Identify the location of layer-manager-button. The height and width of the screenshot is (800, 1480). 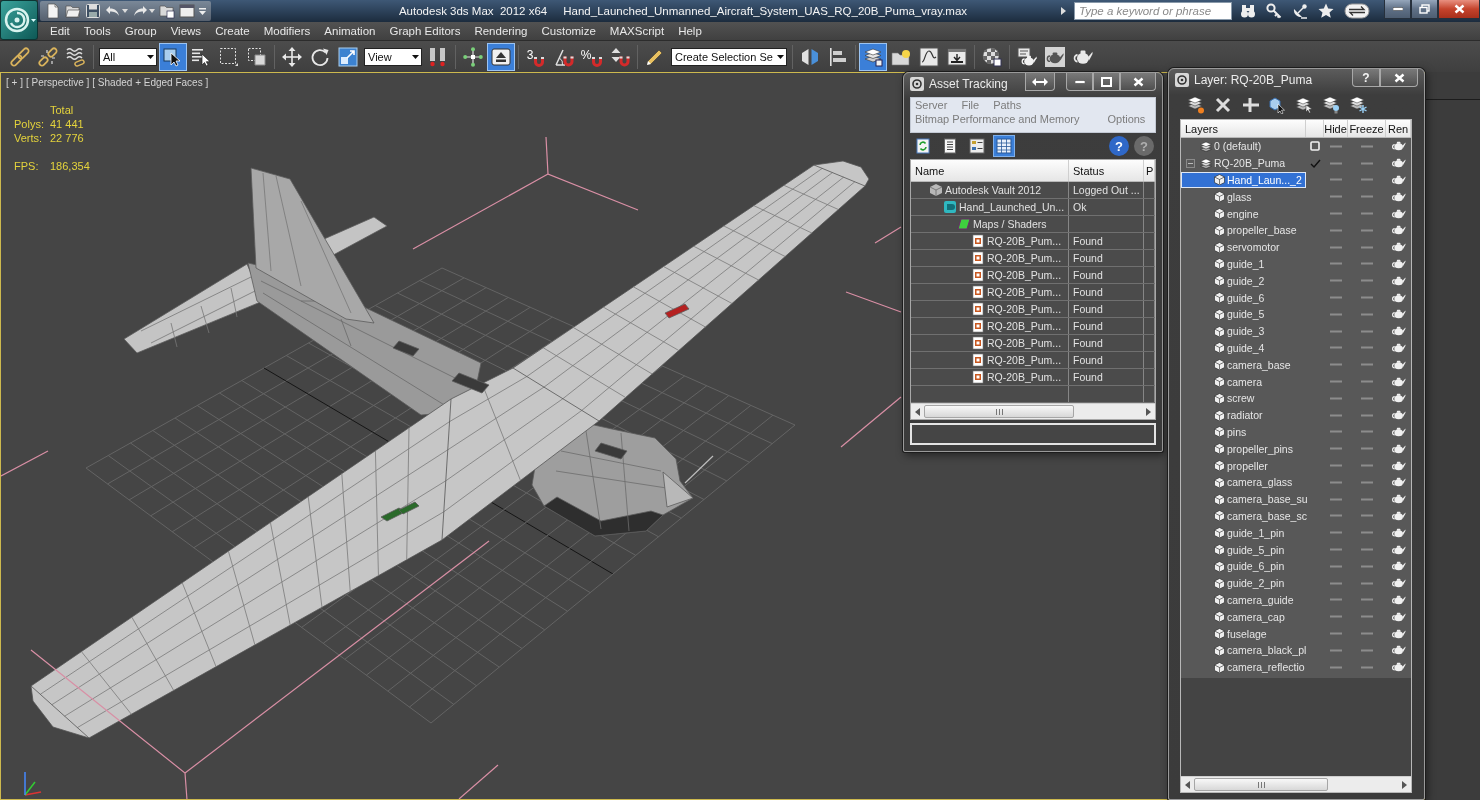
(872, 56).